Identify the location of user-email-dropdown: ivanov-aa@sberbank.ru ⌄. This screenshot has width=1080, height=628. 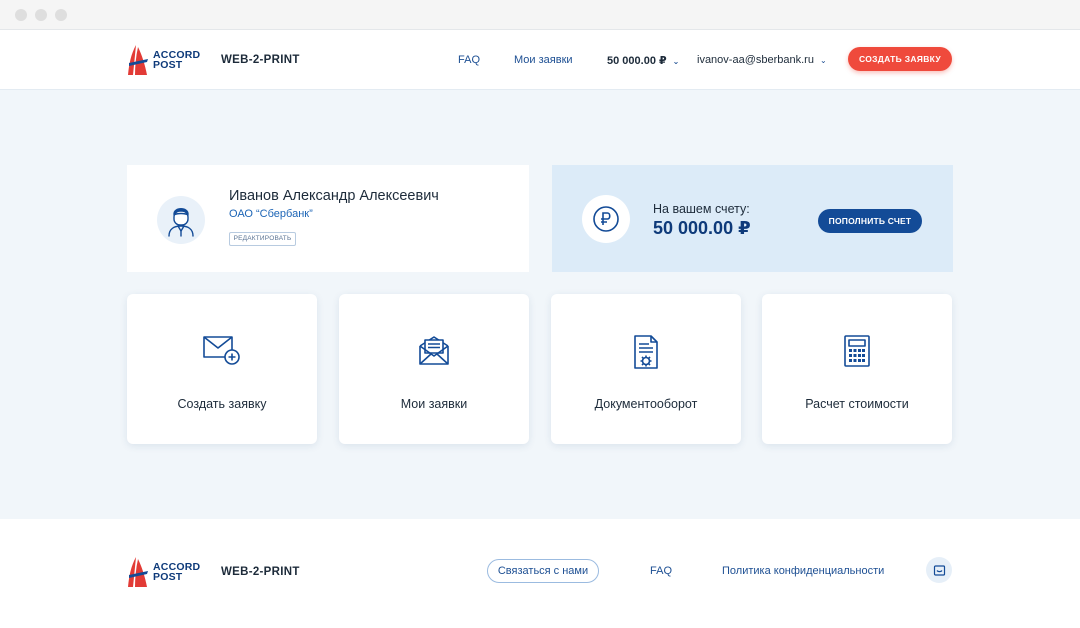
(762, 60).